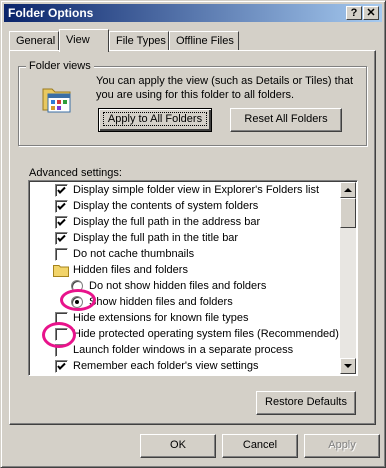 The height and width of the screenshot is (468, 386). Describe the element at coordinates (342, 446) in the screenshot. I see `apply-button: Apply` at that location.